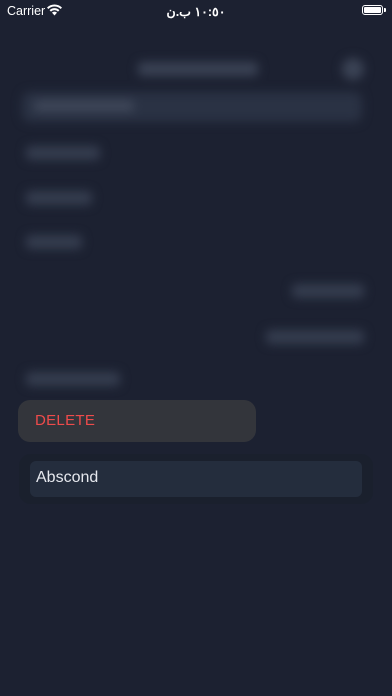 The image size is (392, 696). Describe the element at coordinates (374, 10) in the screenshot. I see `battery-icon` at that location.